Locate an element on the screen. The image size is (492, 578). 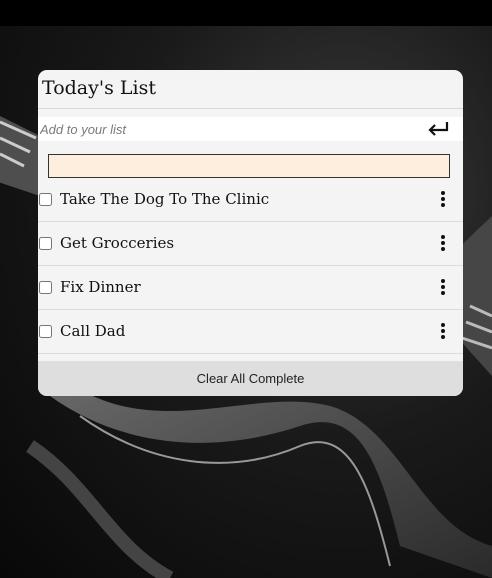
item-label: Get Grocceries is located at coordinates (117, 243).